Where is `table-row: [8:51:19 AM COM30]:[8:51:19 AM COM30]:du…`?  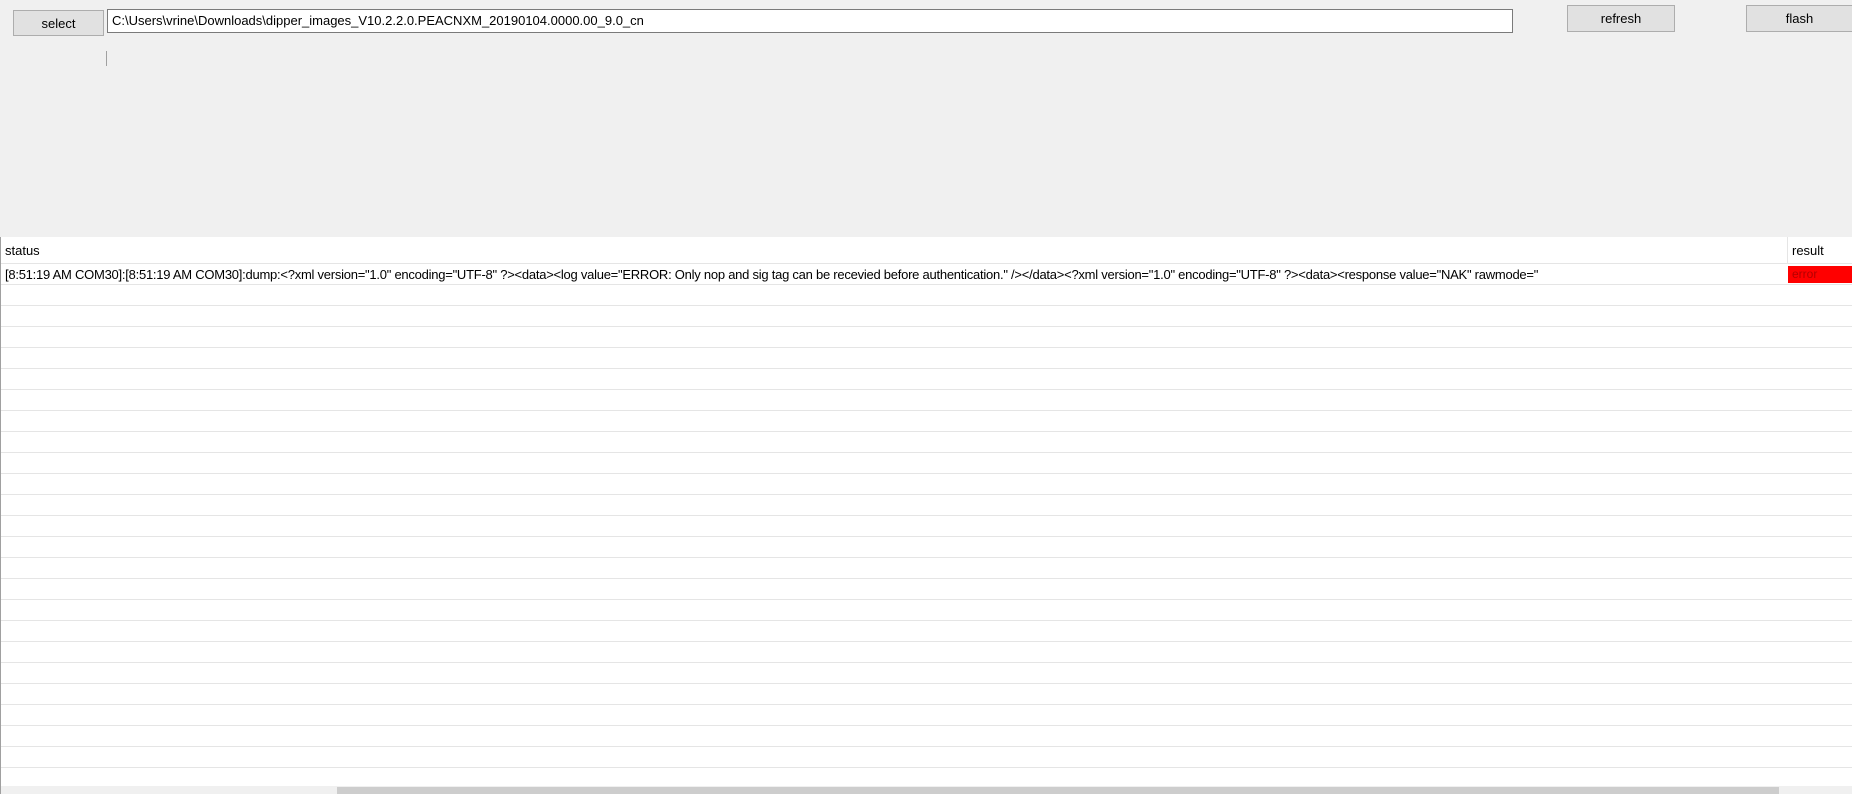
table-row: [8:51:19 AM COM30]:[8:51:19 AM COM30]:du… is located at coordinates (926, 274).